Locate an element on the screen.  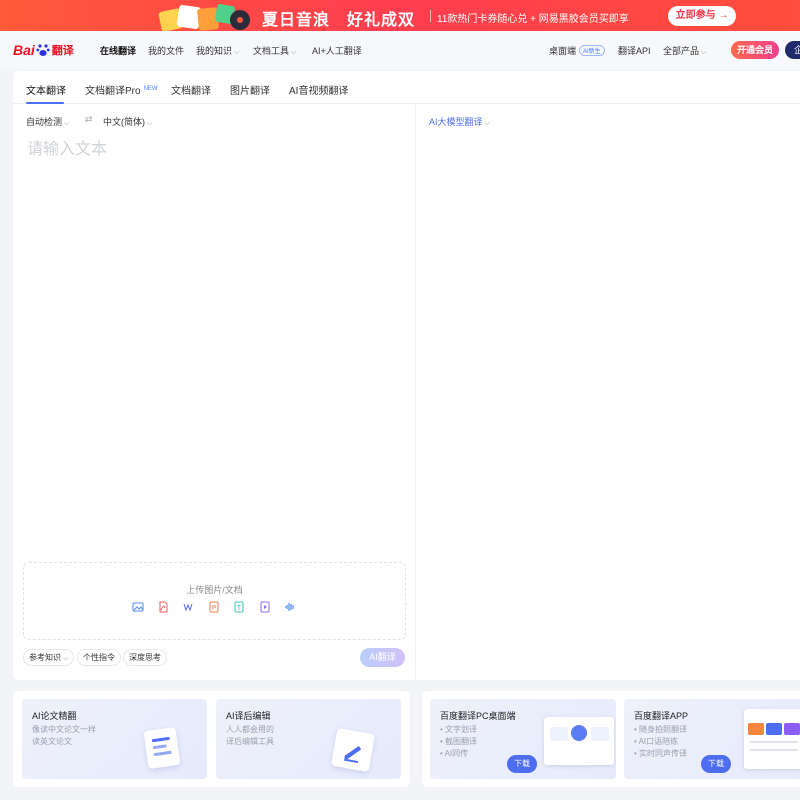
reference-knowledge-option: 参考知识 ⌵ is located at coordinates (49, 657).